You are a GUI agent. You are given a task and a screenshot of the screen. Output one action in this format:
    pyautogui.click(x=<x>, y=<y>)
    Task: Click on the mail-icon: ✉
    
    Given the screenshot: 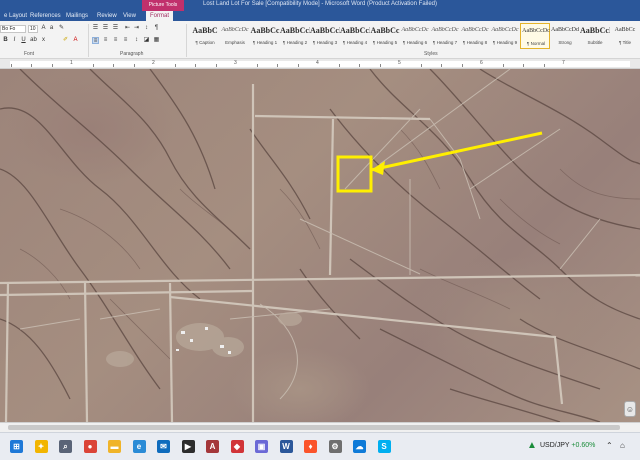 What is the action you would take?
    pyautogui.click(x=163, y=446)
    